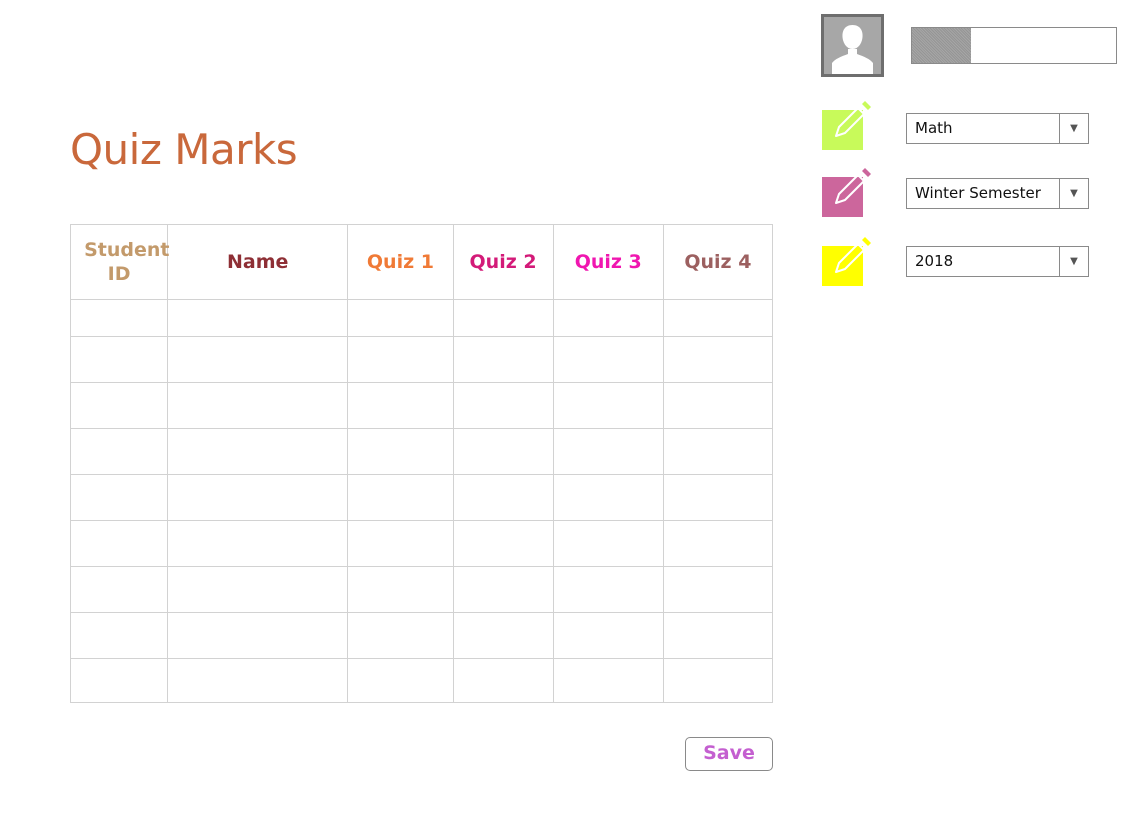 The image size is (1139, 815). What do you see at coordinates (1014, 45) in the screenshot?
I see `user-progress-bar` at bounding box center [1014, 45].